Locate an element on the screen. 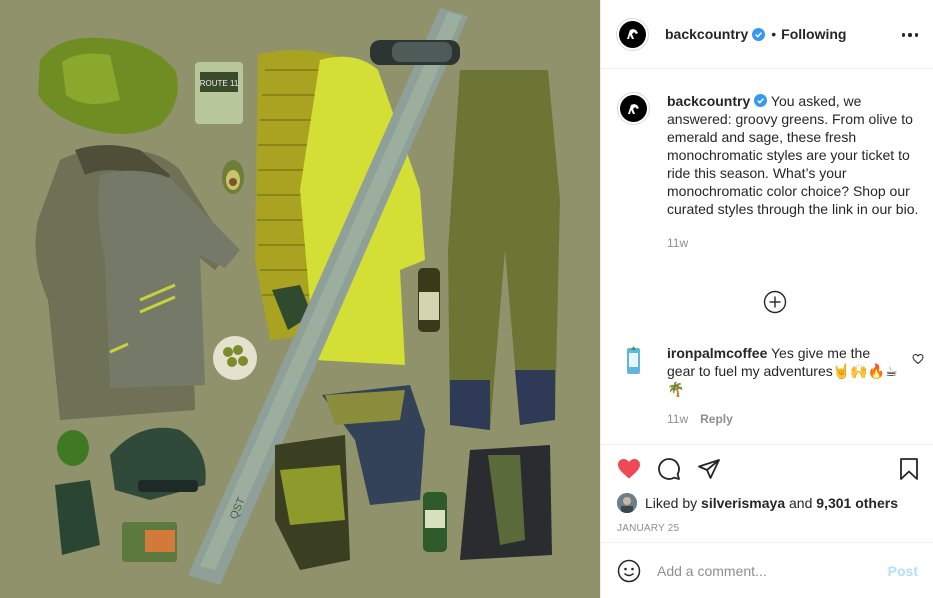 The height and width of the screenshot is (598, 933). post-header: backcountry • Following is located at coordinates (767, 34).